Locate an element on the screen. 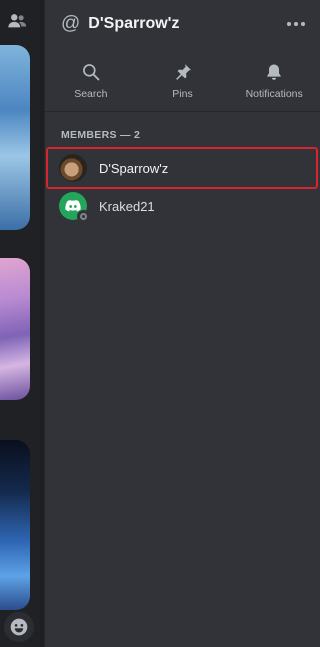 Image resolution: width=320 pixels, height=647 pixels. action-toolbar: Search Pins Notifications is located at coordinates (182, 80).